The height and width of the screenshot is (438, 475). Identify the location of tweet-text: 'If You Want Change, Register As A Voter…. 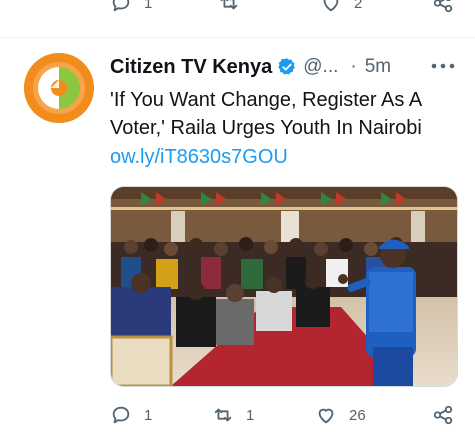
(266, 114).